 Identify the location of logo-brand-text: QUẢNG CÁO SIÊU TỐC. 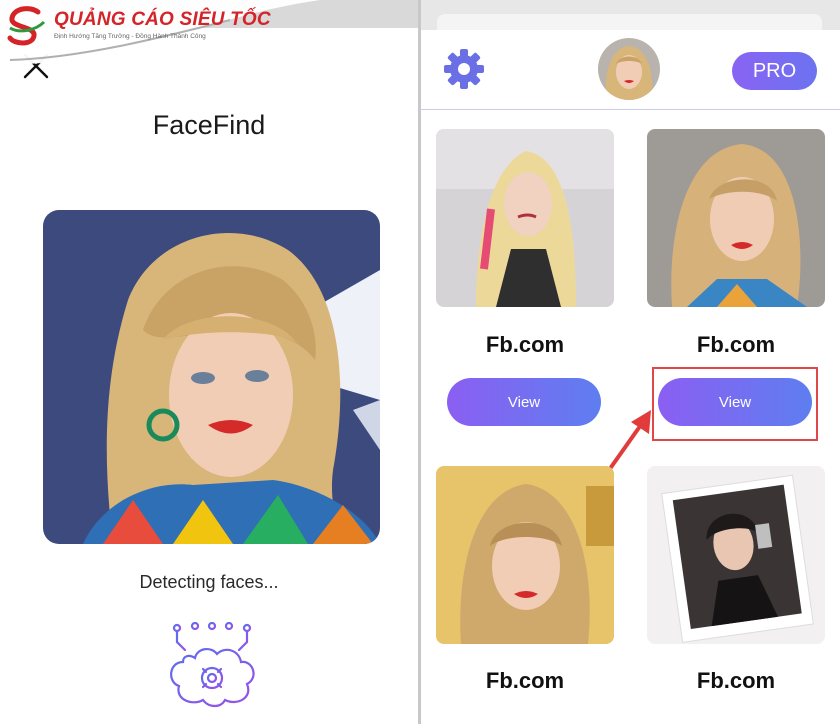
(162, 19).